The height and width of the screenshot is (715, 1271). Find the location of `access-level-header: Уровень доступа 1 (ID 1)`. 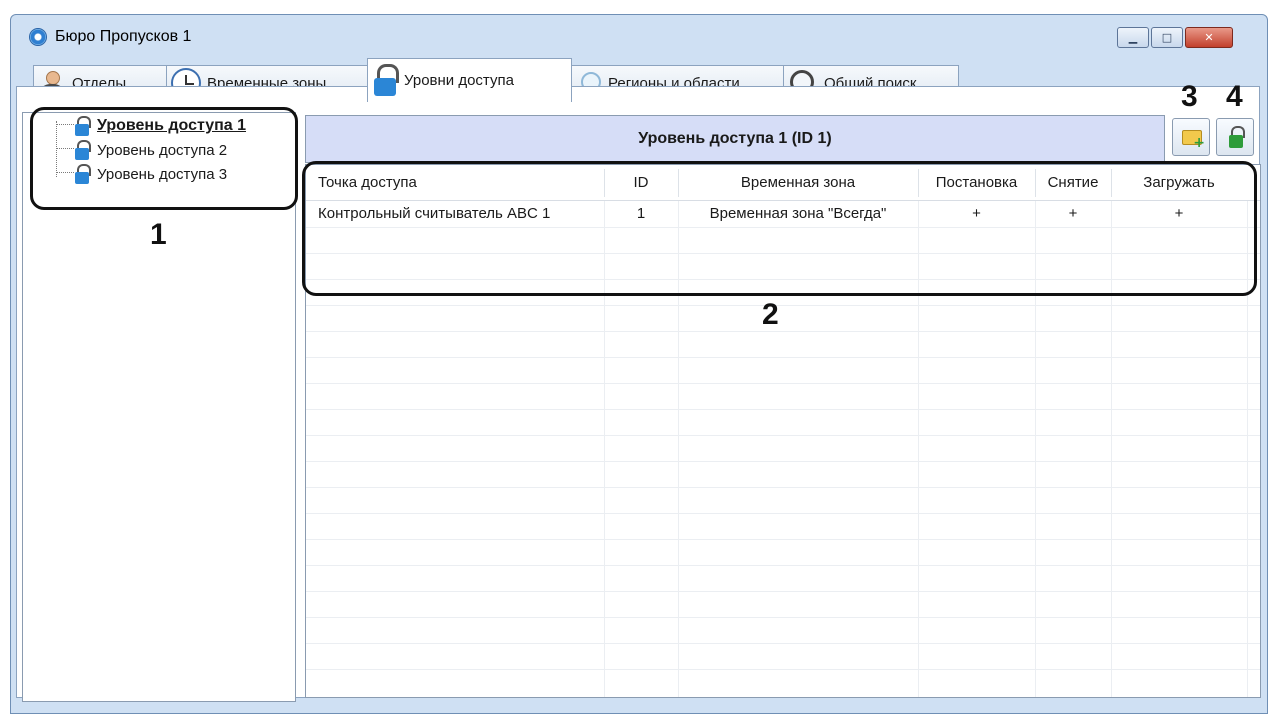

access-level-header: Уровень доступа 1 (ID 1) is located at coordinates (735, 139).